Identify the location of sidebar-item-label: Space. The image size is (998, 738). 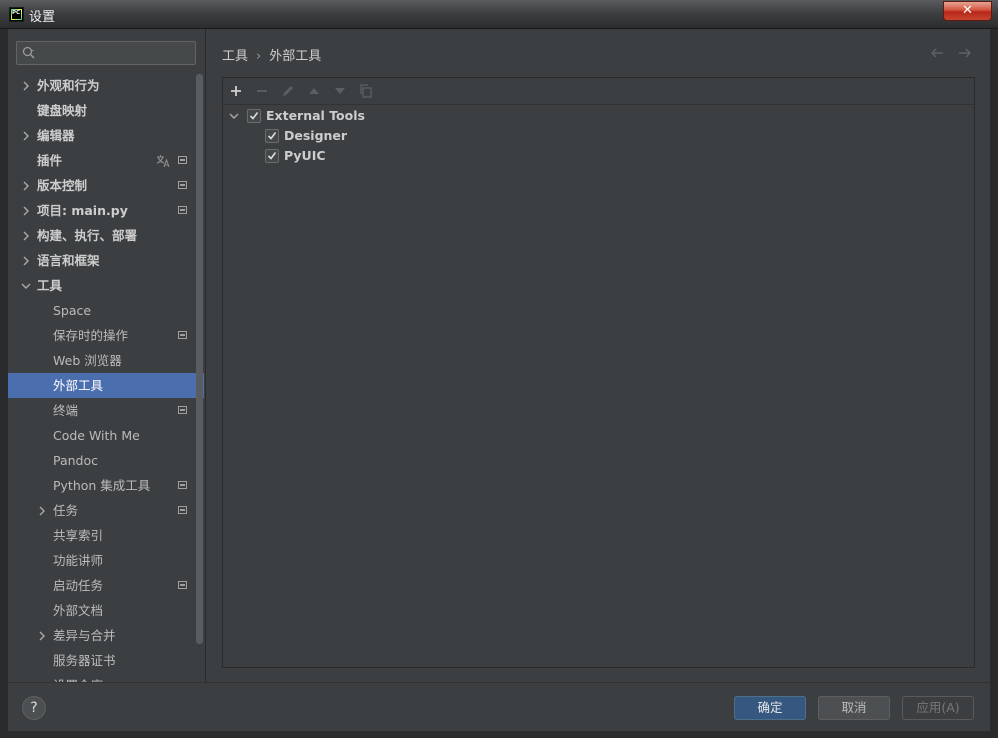
(72, 310).